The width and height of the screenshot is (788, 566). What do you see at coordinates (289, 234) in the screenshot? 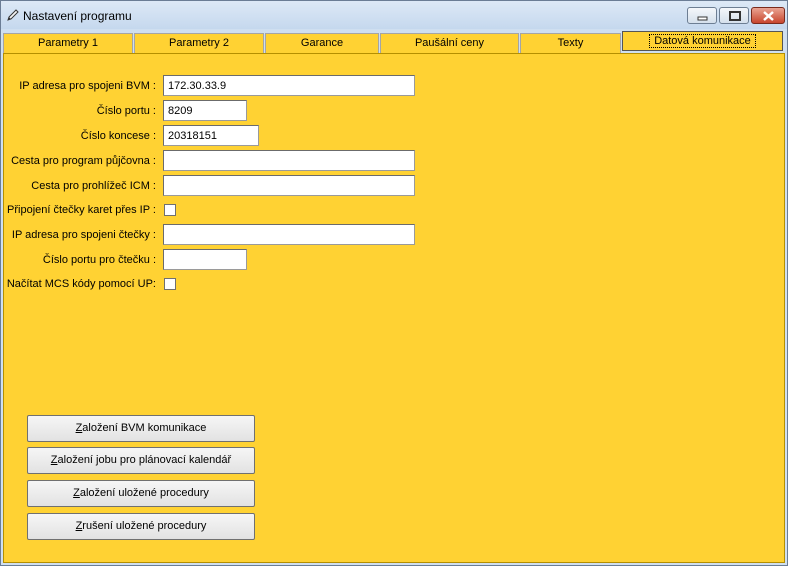
I see `reader-ip-input` at bounding box center [289, 234].